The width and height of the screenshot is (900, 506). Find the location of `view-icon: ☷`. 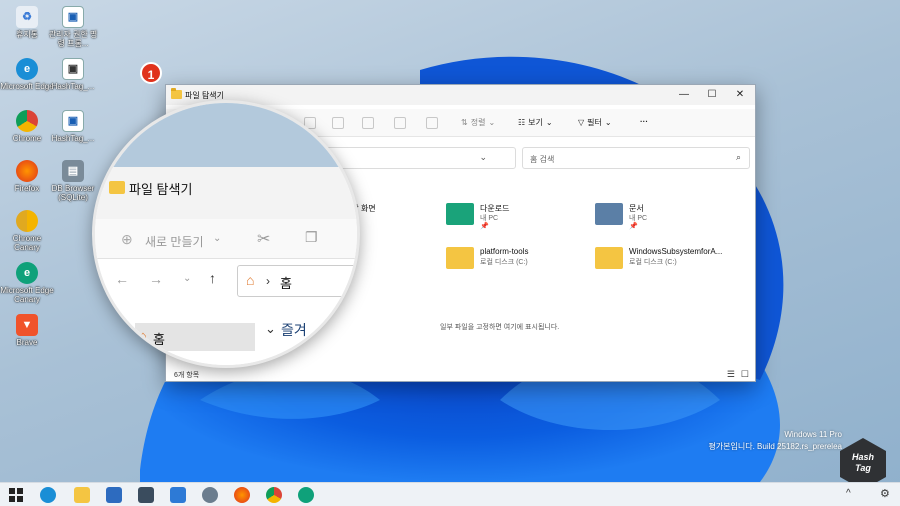

view-icon: ☷ is located at coordinates (522, 122).